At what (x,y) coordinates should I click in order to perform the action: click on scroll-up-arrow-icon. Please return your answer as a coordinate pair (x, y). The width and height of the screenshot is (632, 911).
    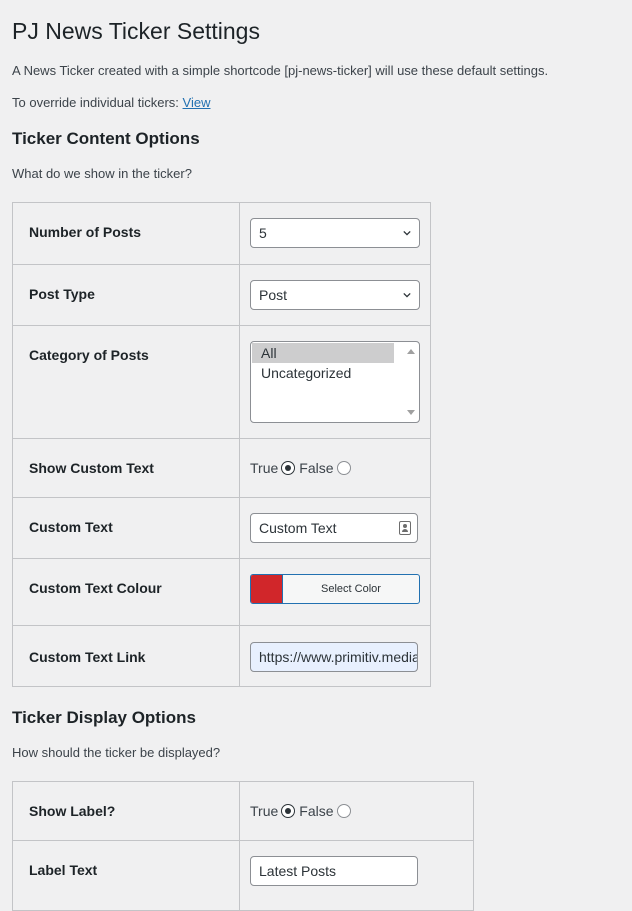
    Looking at the image, I should click on (411, 351).